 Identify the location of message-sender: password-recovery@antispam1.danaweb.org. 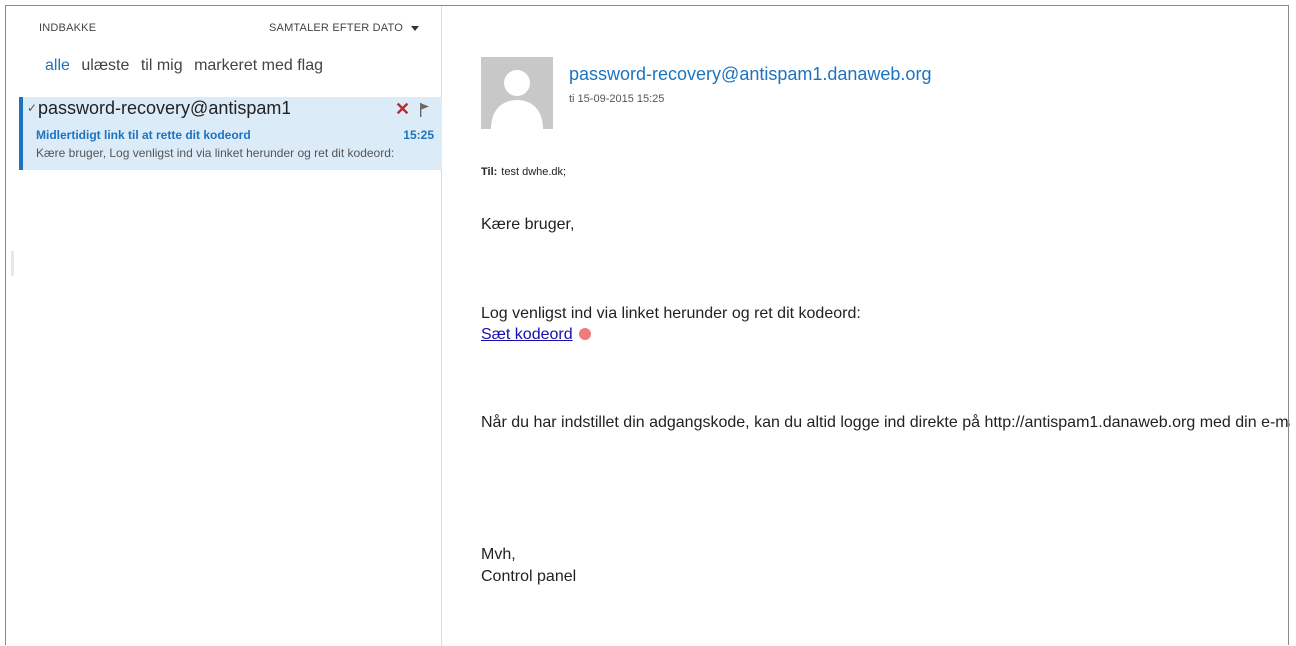
(164, 108).